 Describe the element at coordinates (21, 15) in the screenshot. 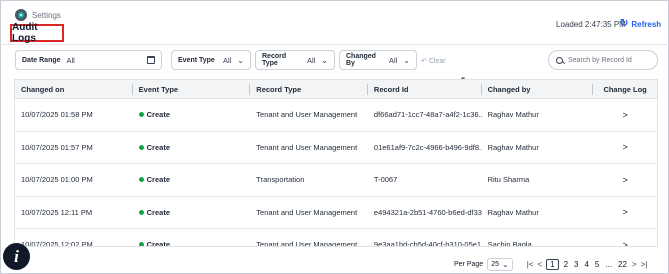

I see `settings-gear-icon` at that location.